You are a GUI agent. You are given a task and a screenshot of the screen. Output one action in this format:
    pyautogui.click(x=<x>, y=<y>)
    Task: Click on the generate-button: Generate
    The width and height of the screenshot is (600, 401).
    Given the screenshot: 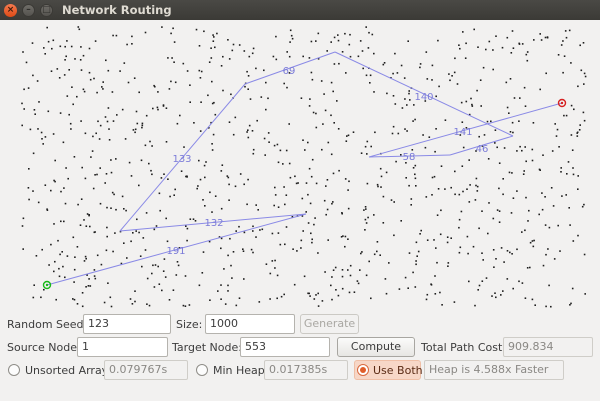 What is the action you would take?
    pyautogui.click(x=329, y=324)
    